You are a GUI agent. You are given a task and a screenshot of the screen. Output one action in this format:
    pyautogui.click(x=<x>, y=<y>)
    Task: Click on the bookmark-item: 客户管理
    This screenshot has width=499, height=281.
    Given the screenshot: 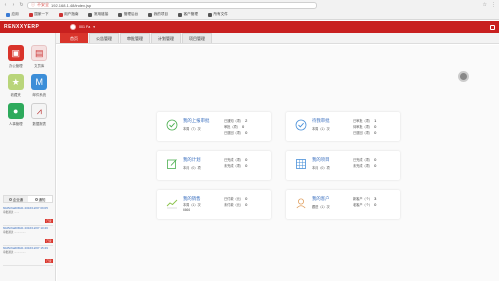 What is the action you would take?
    pyautogui.click(x=188, y=14)
    